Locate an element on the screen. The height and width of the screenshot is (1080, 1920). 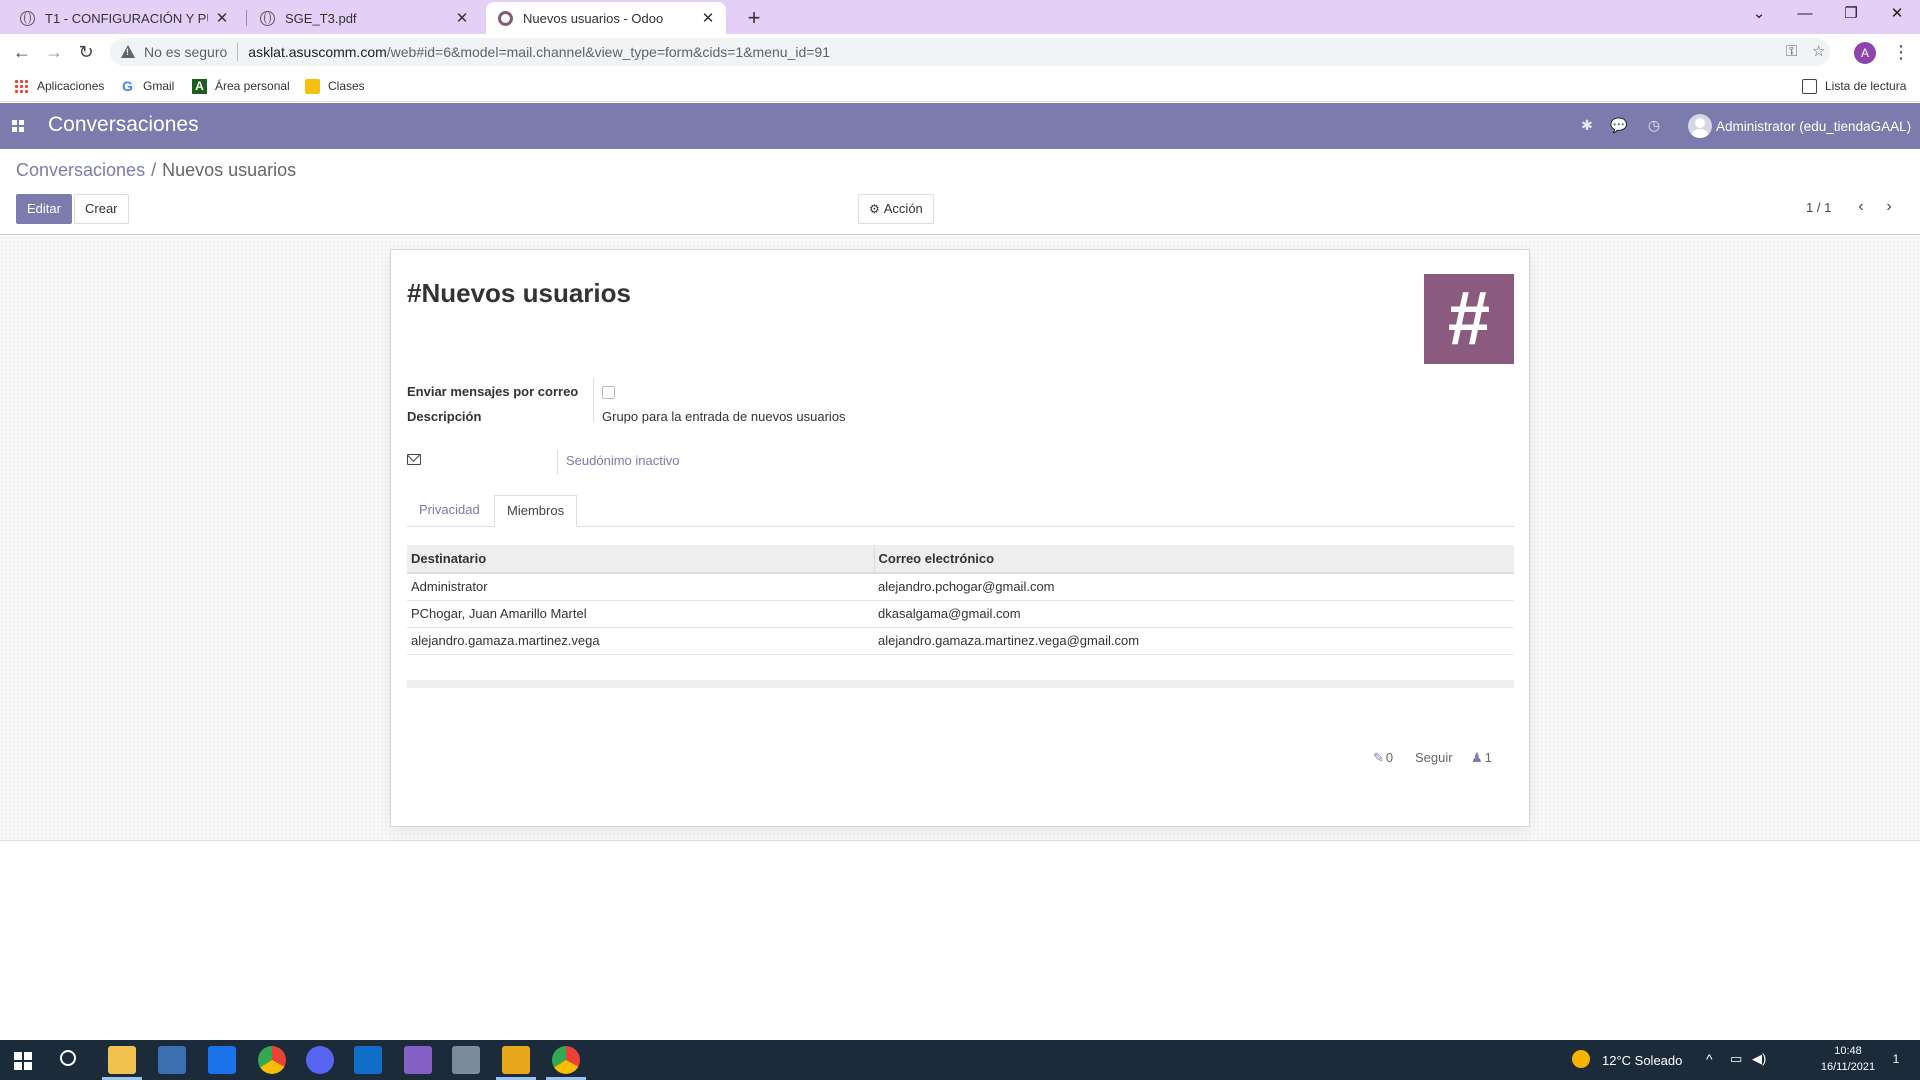
member-email: alejandro.gamaza.martinez.vega@gmail.com is located at coordinates (1194, 641).